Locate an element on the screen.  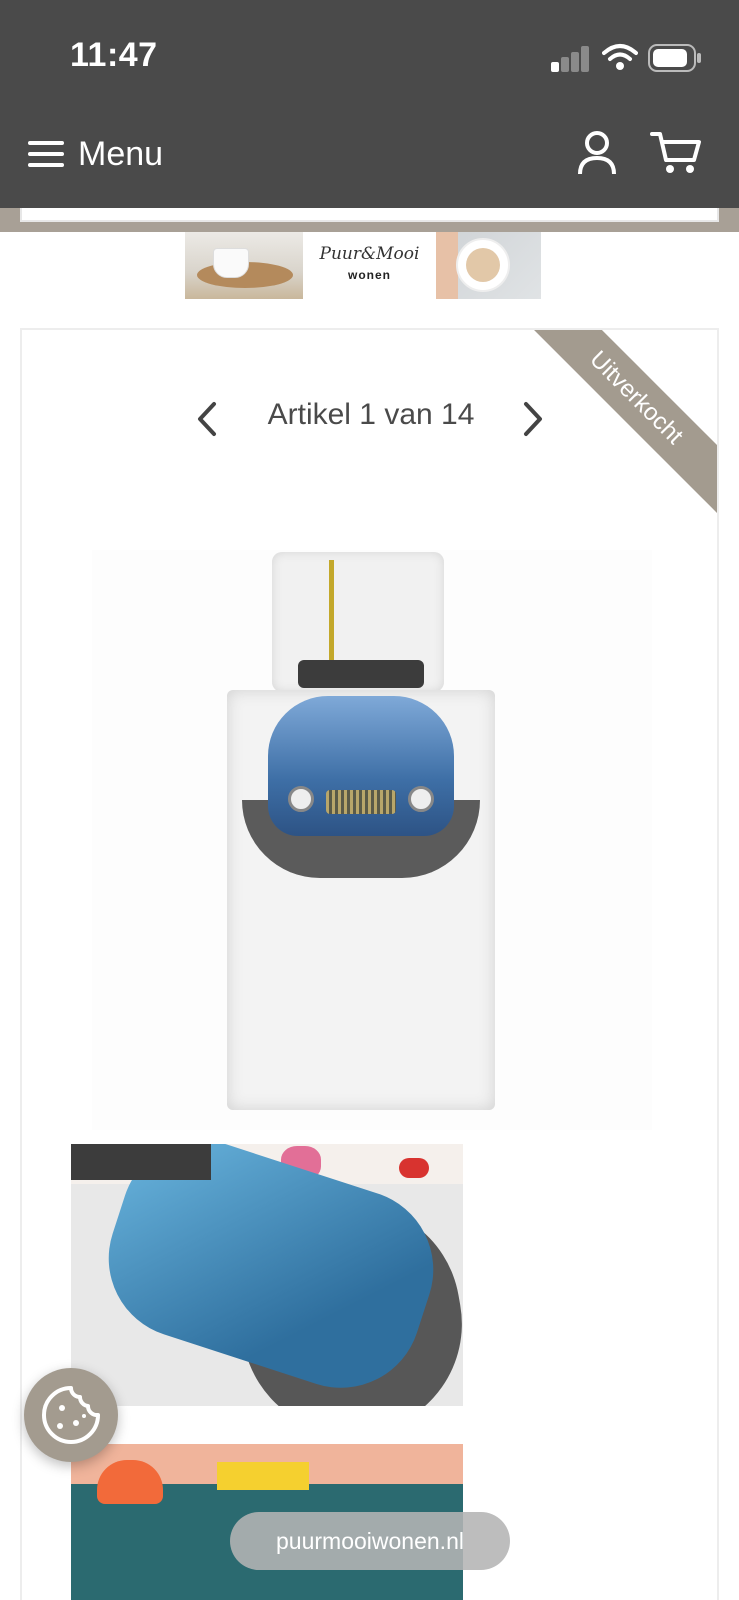
pager-label: Artikel 1 van 14 is located at coordinates (371, 414).